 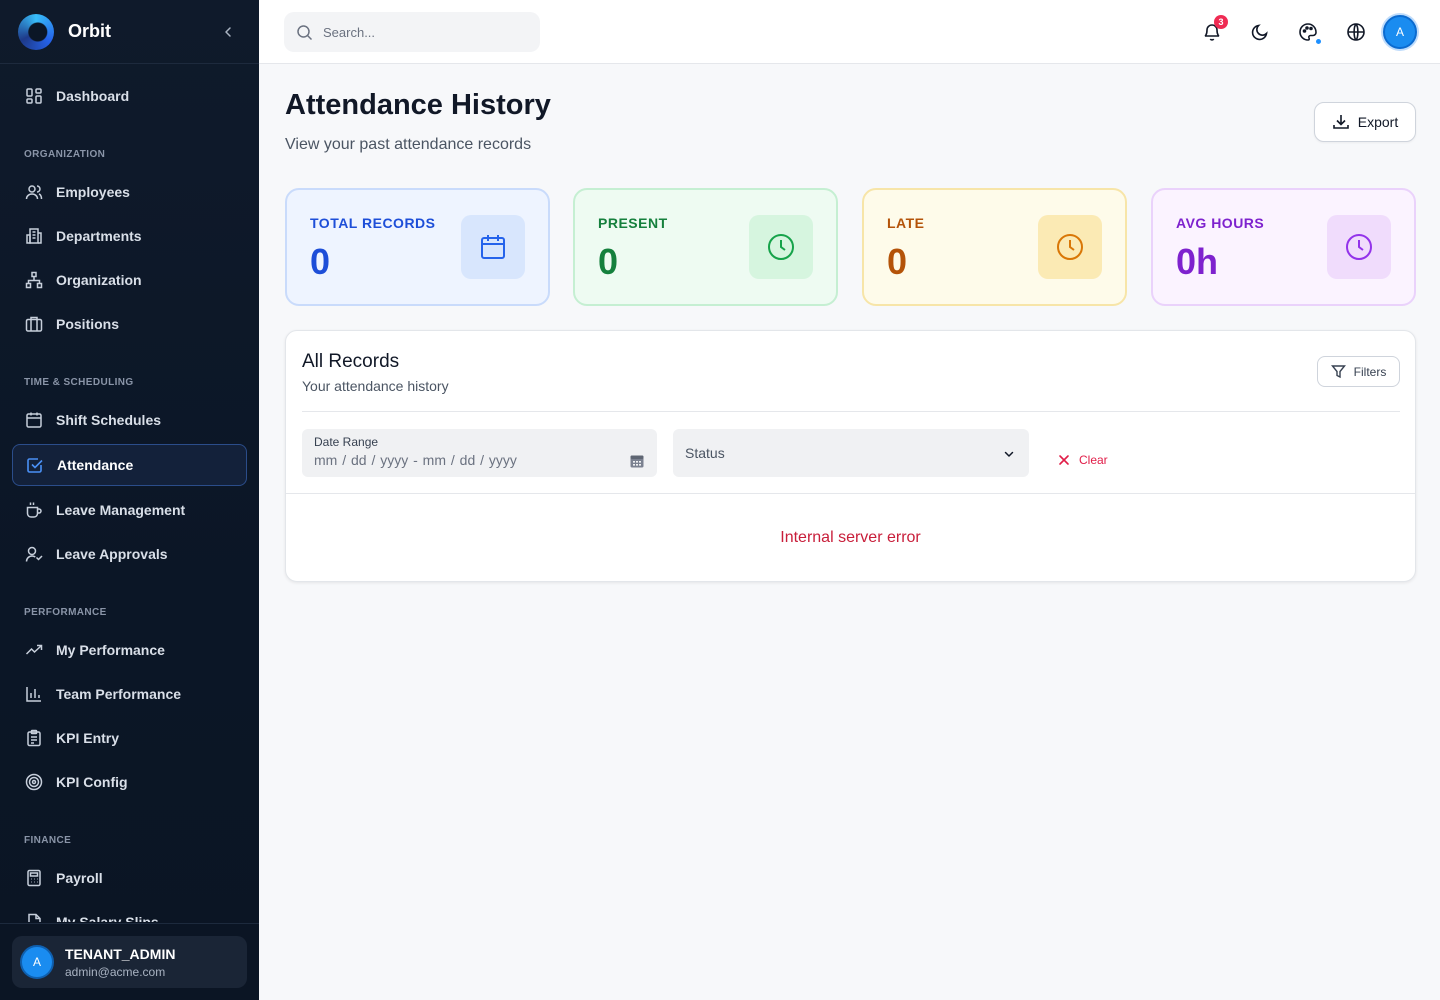 What do you see at coordinates (34, 878) in the screenshot?
I see `calculator-icon` at bounding box center [34, 878].